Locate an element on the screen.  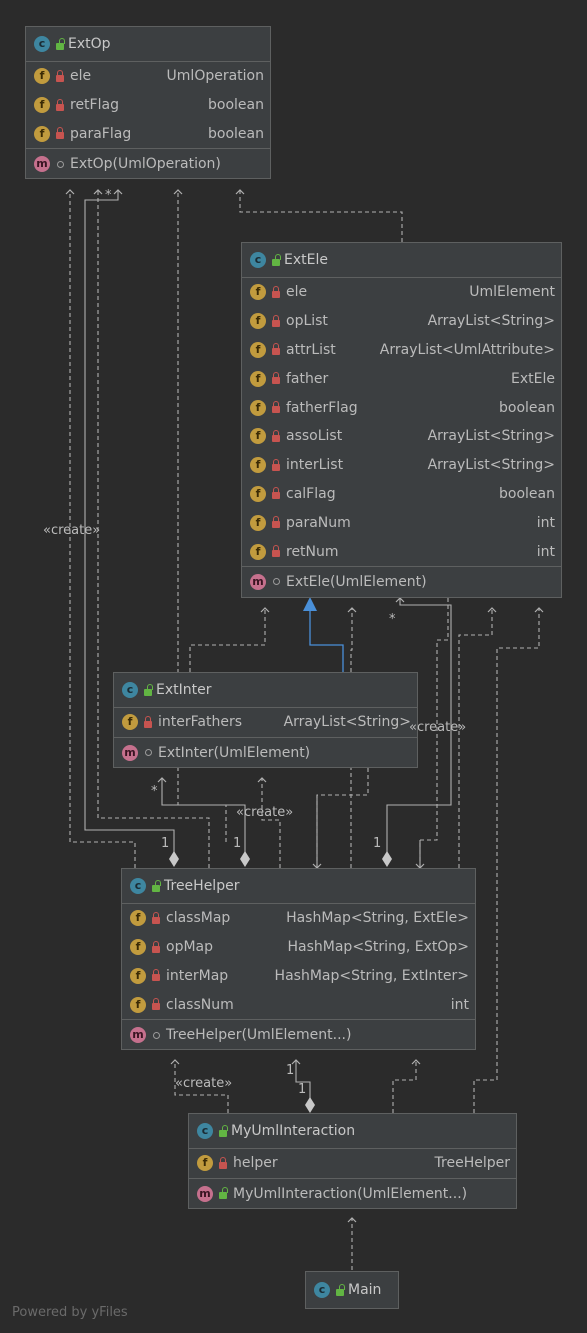
field-row: f opList ArrayList<String> is located at coordinates (401, 321).